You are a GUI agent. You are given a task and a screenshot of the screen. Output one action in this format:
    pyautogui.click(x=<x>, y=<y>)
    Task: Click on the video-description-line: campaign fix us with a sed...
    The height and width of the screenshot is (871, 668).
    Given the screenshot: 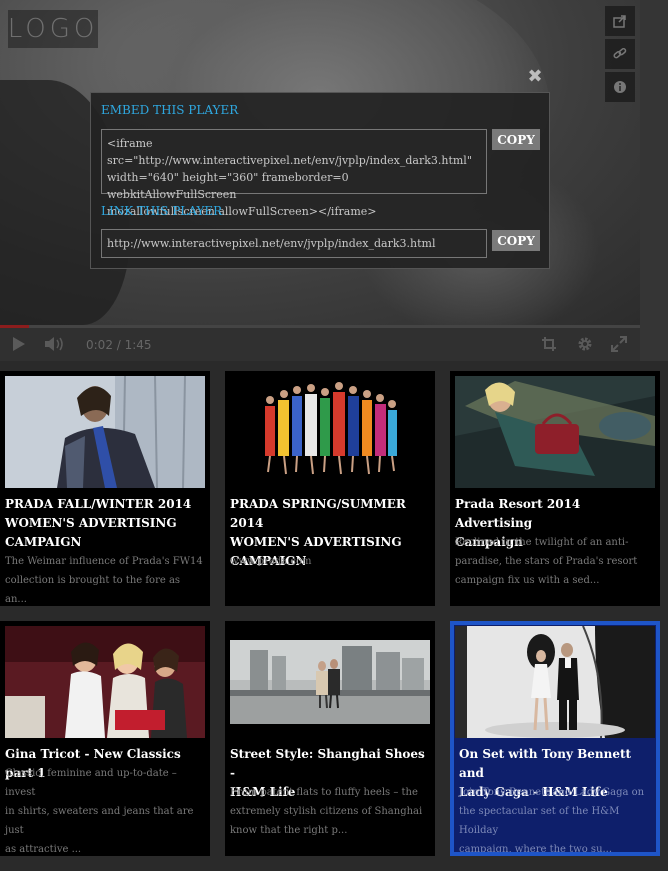 What is the action you would take?
    pyautogui.click(x=527, y=580)
    